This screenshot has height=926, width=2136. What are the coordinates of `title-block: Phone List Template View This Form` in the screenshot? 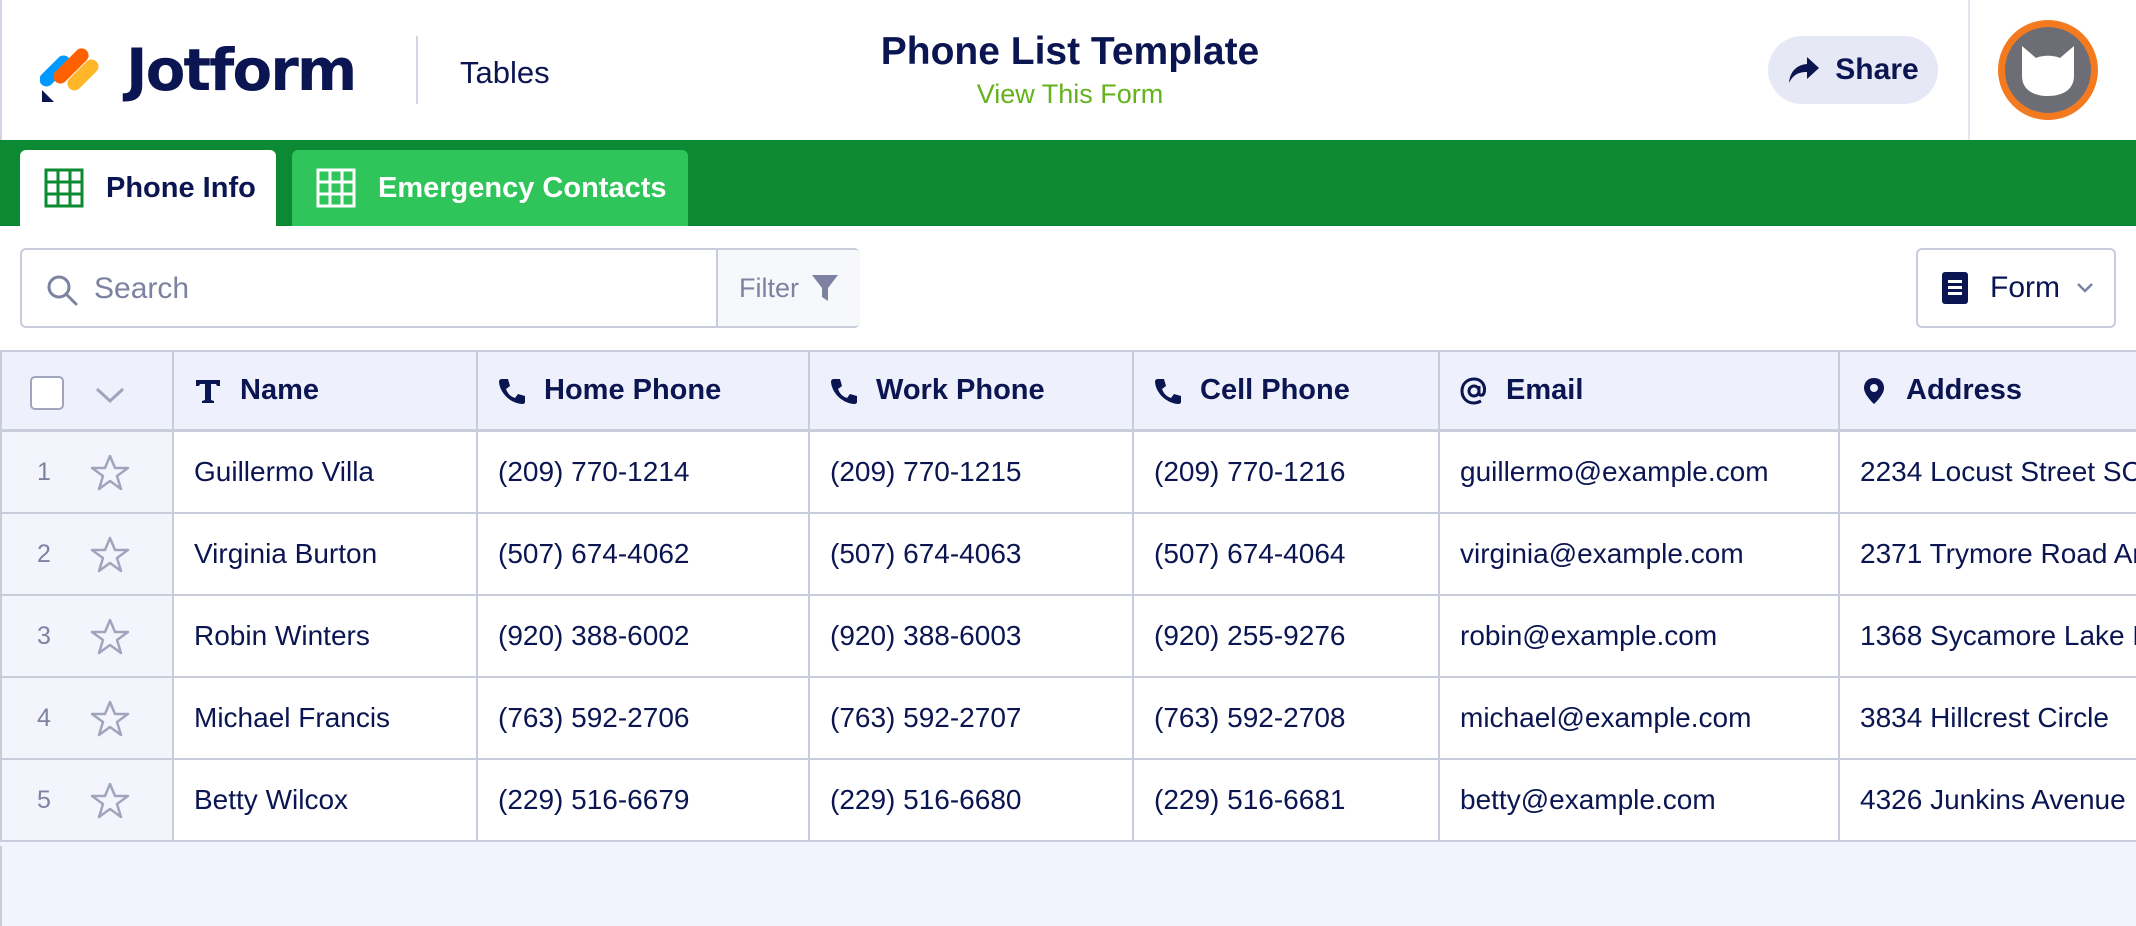 It's located at (1070, 71).